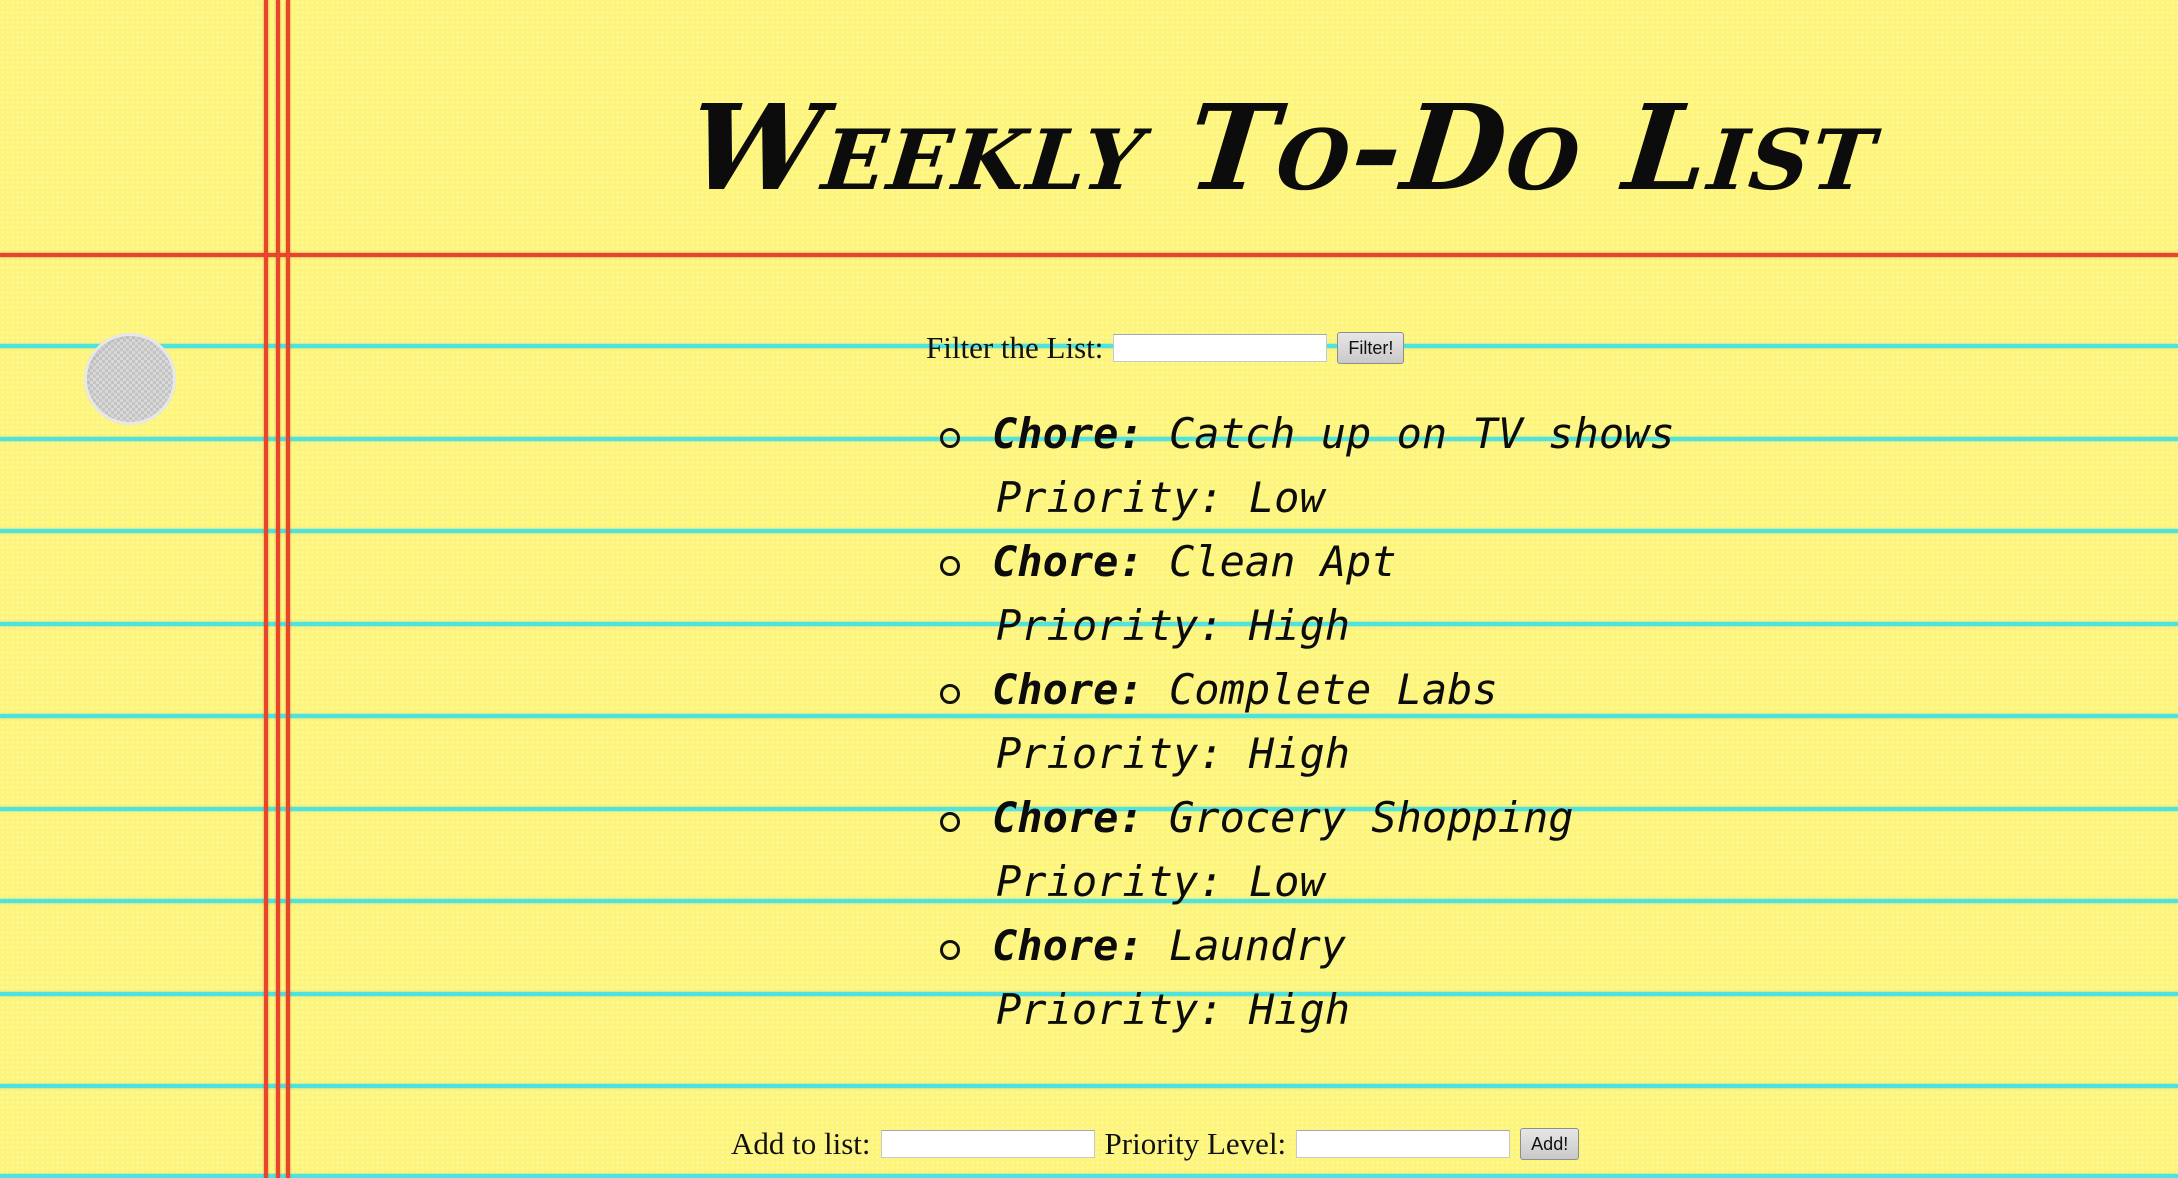 This screenshot has height=1178, width=2178. I want to click on chore-line: Chore: Laundry, so click(1333, 946).